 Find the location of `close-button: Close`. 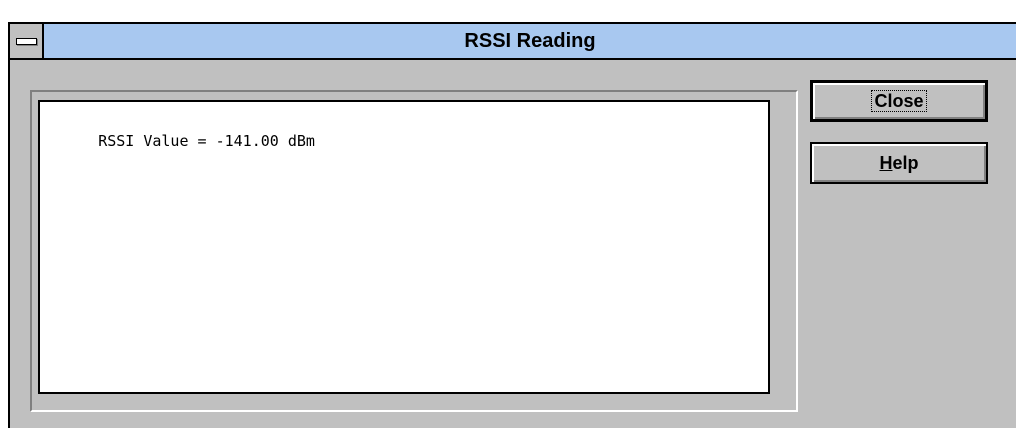

close-button: Close is located at coordinates (899, 101).